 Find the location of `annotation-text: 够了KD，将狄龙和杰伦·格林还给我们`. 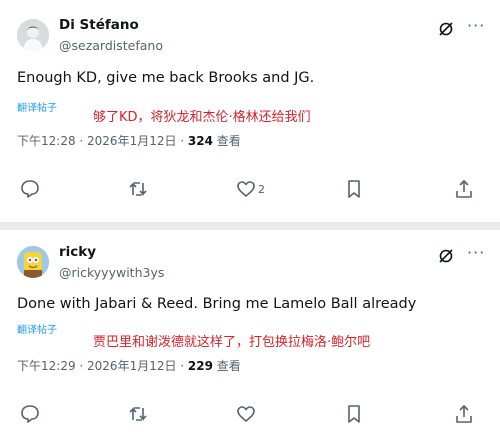

annotation-text: 够了KD，将狄龙和杰伦·格林还给我们 is located at coordinates (202, 117).